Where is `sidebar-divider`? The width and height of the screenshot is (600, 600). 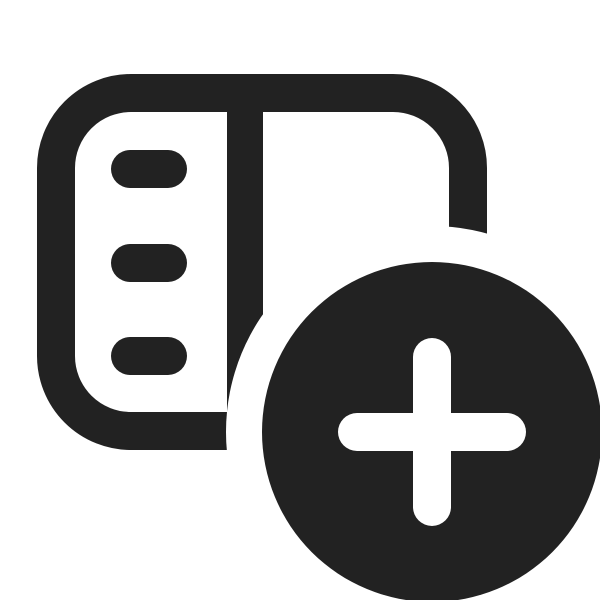 sidebar-divider is located at coordinates (245, 262).